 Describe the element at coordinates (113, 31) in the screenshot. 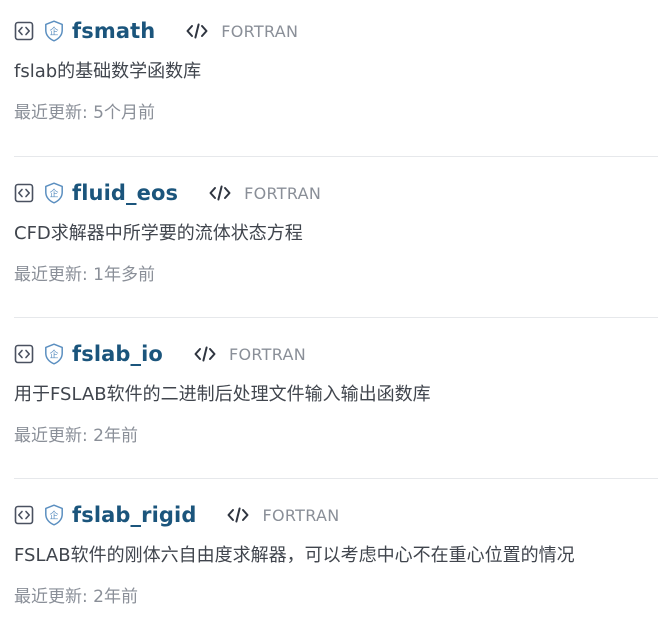

I see `repo-name-link: fsmath` at that location.